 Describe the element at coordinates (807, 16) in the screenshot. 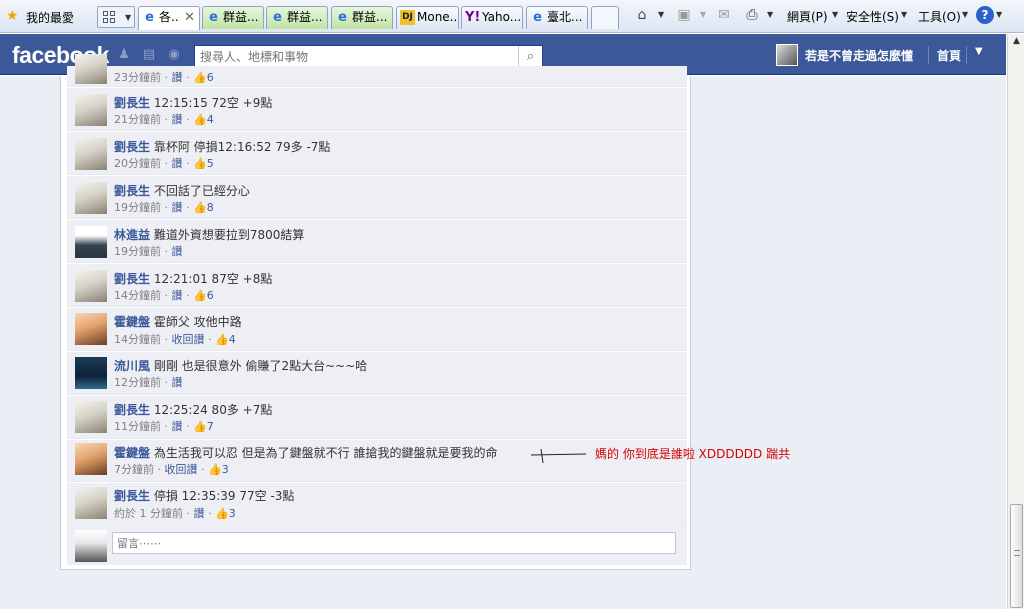

I see `page-menu: 網頁(P)` at that location.